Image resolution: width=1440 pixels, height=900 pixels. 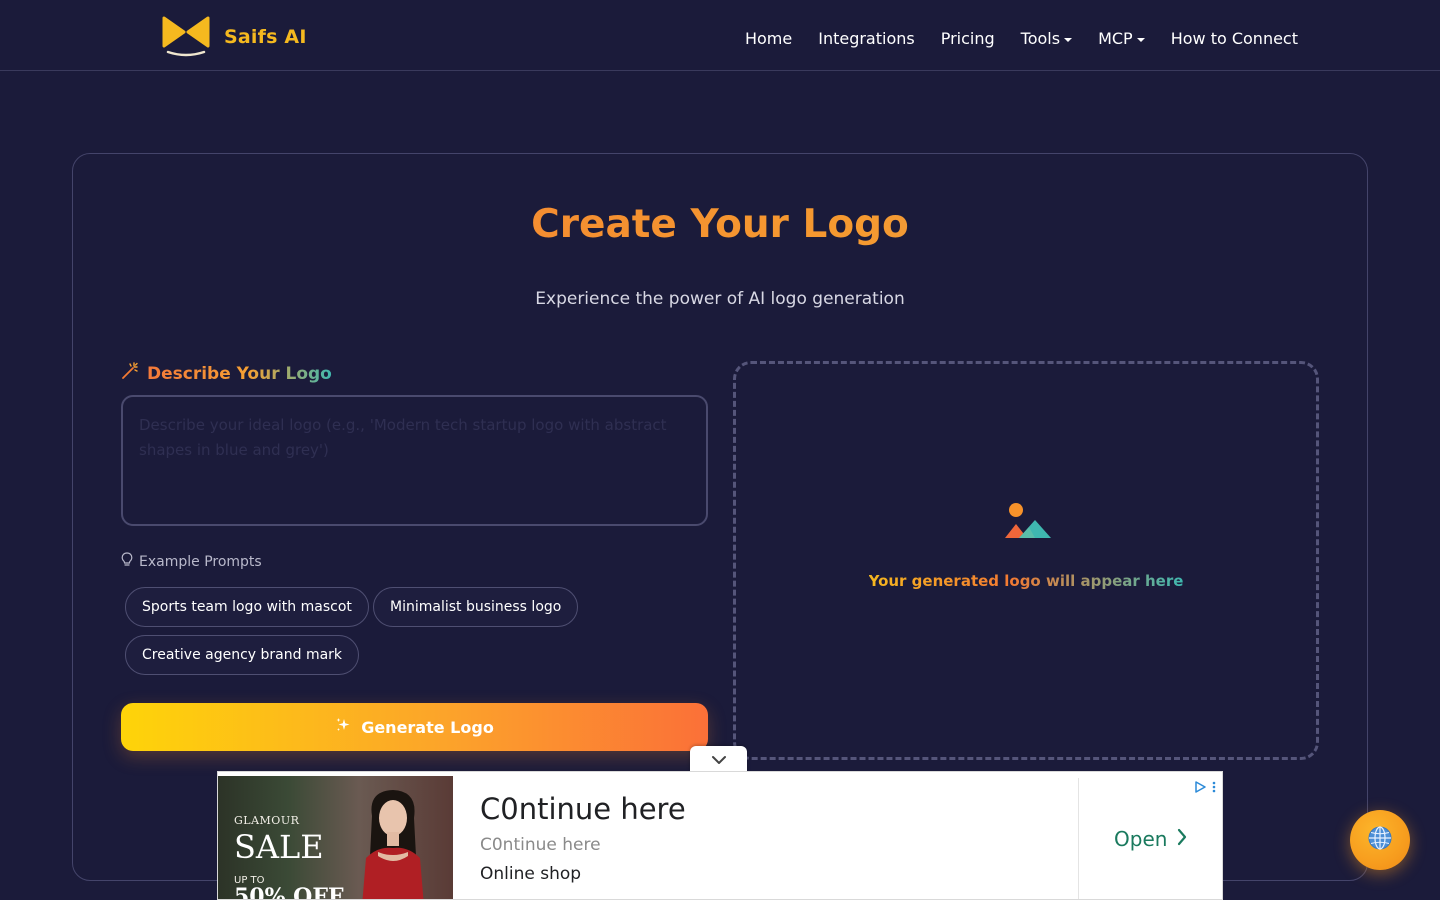 What do you see at coordinates (279, 847) in the screenshot?
I see `ad-image-sale: SALE` at bounding box center [279, 847].